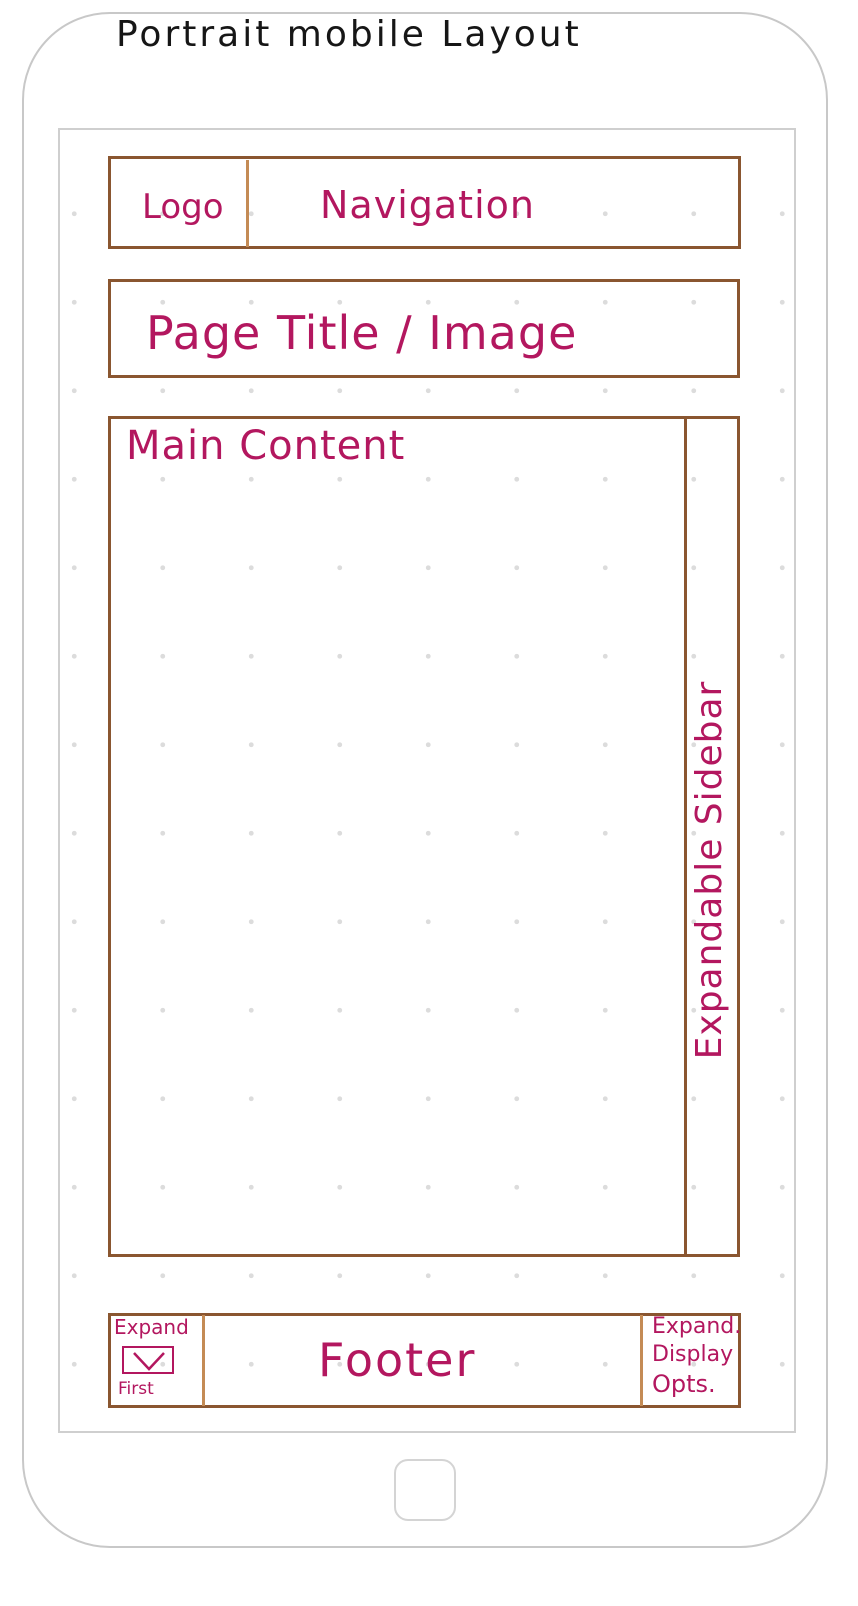  What do you see at coordinates (709, 870) in the screenshot?
I see `sidebar-label: Expandable Sidebar` at bounding box center [709, 870].